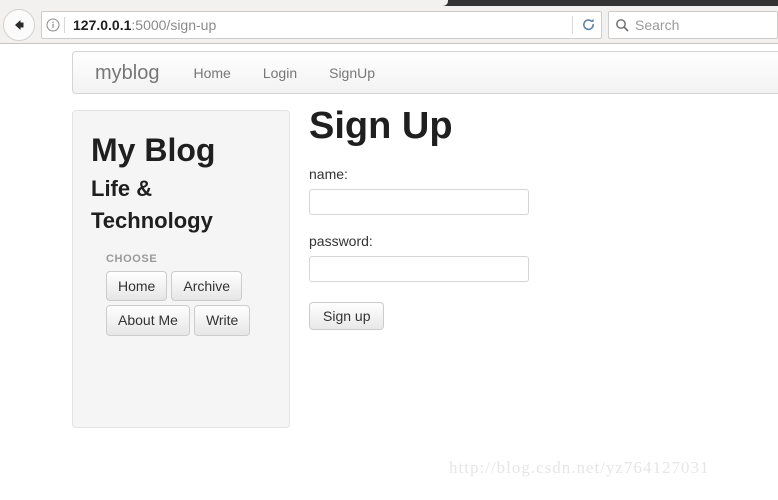 The width and height of the screenshot is (778, 500). Describe the element at coordinates (132, 259) in the screenshot. I see `choose-label: CHOOSE` at that location.